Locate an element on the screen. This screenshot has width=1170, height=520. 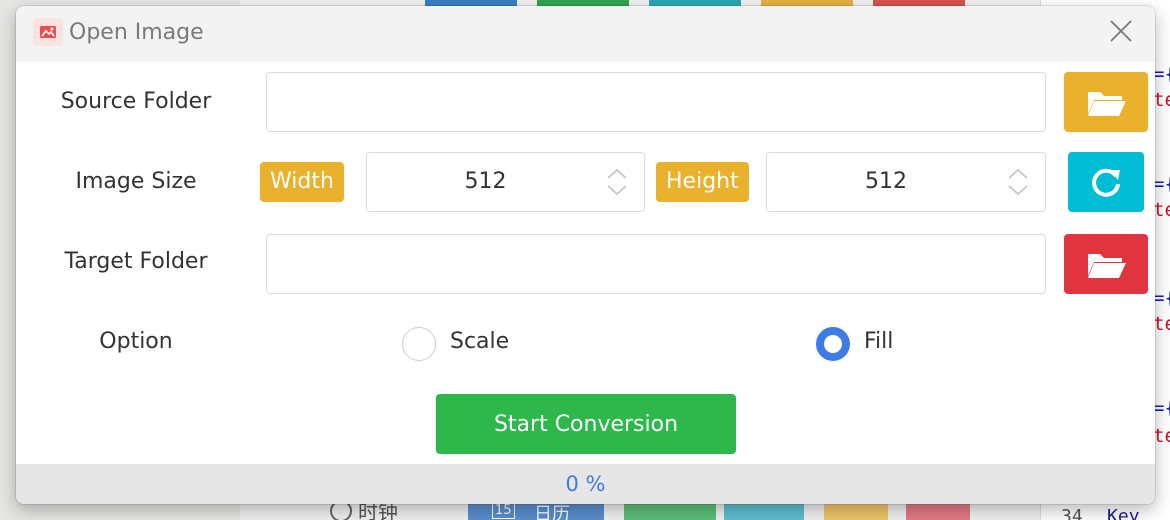
progress-text: 0 % is located at coordinates (585, 484).